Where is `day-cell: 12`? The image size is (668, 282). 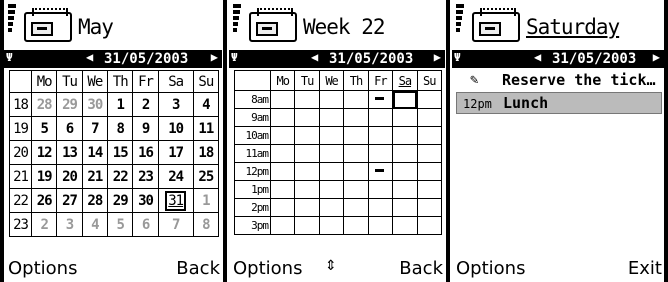 day-cell: 12 is located at coordinates (44, 152).